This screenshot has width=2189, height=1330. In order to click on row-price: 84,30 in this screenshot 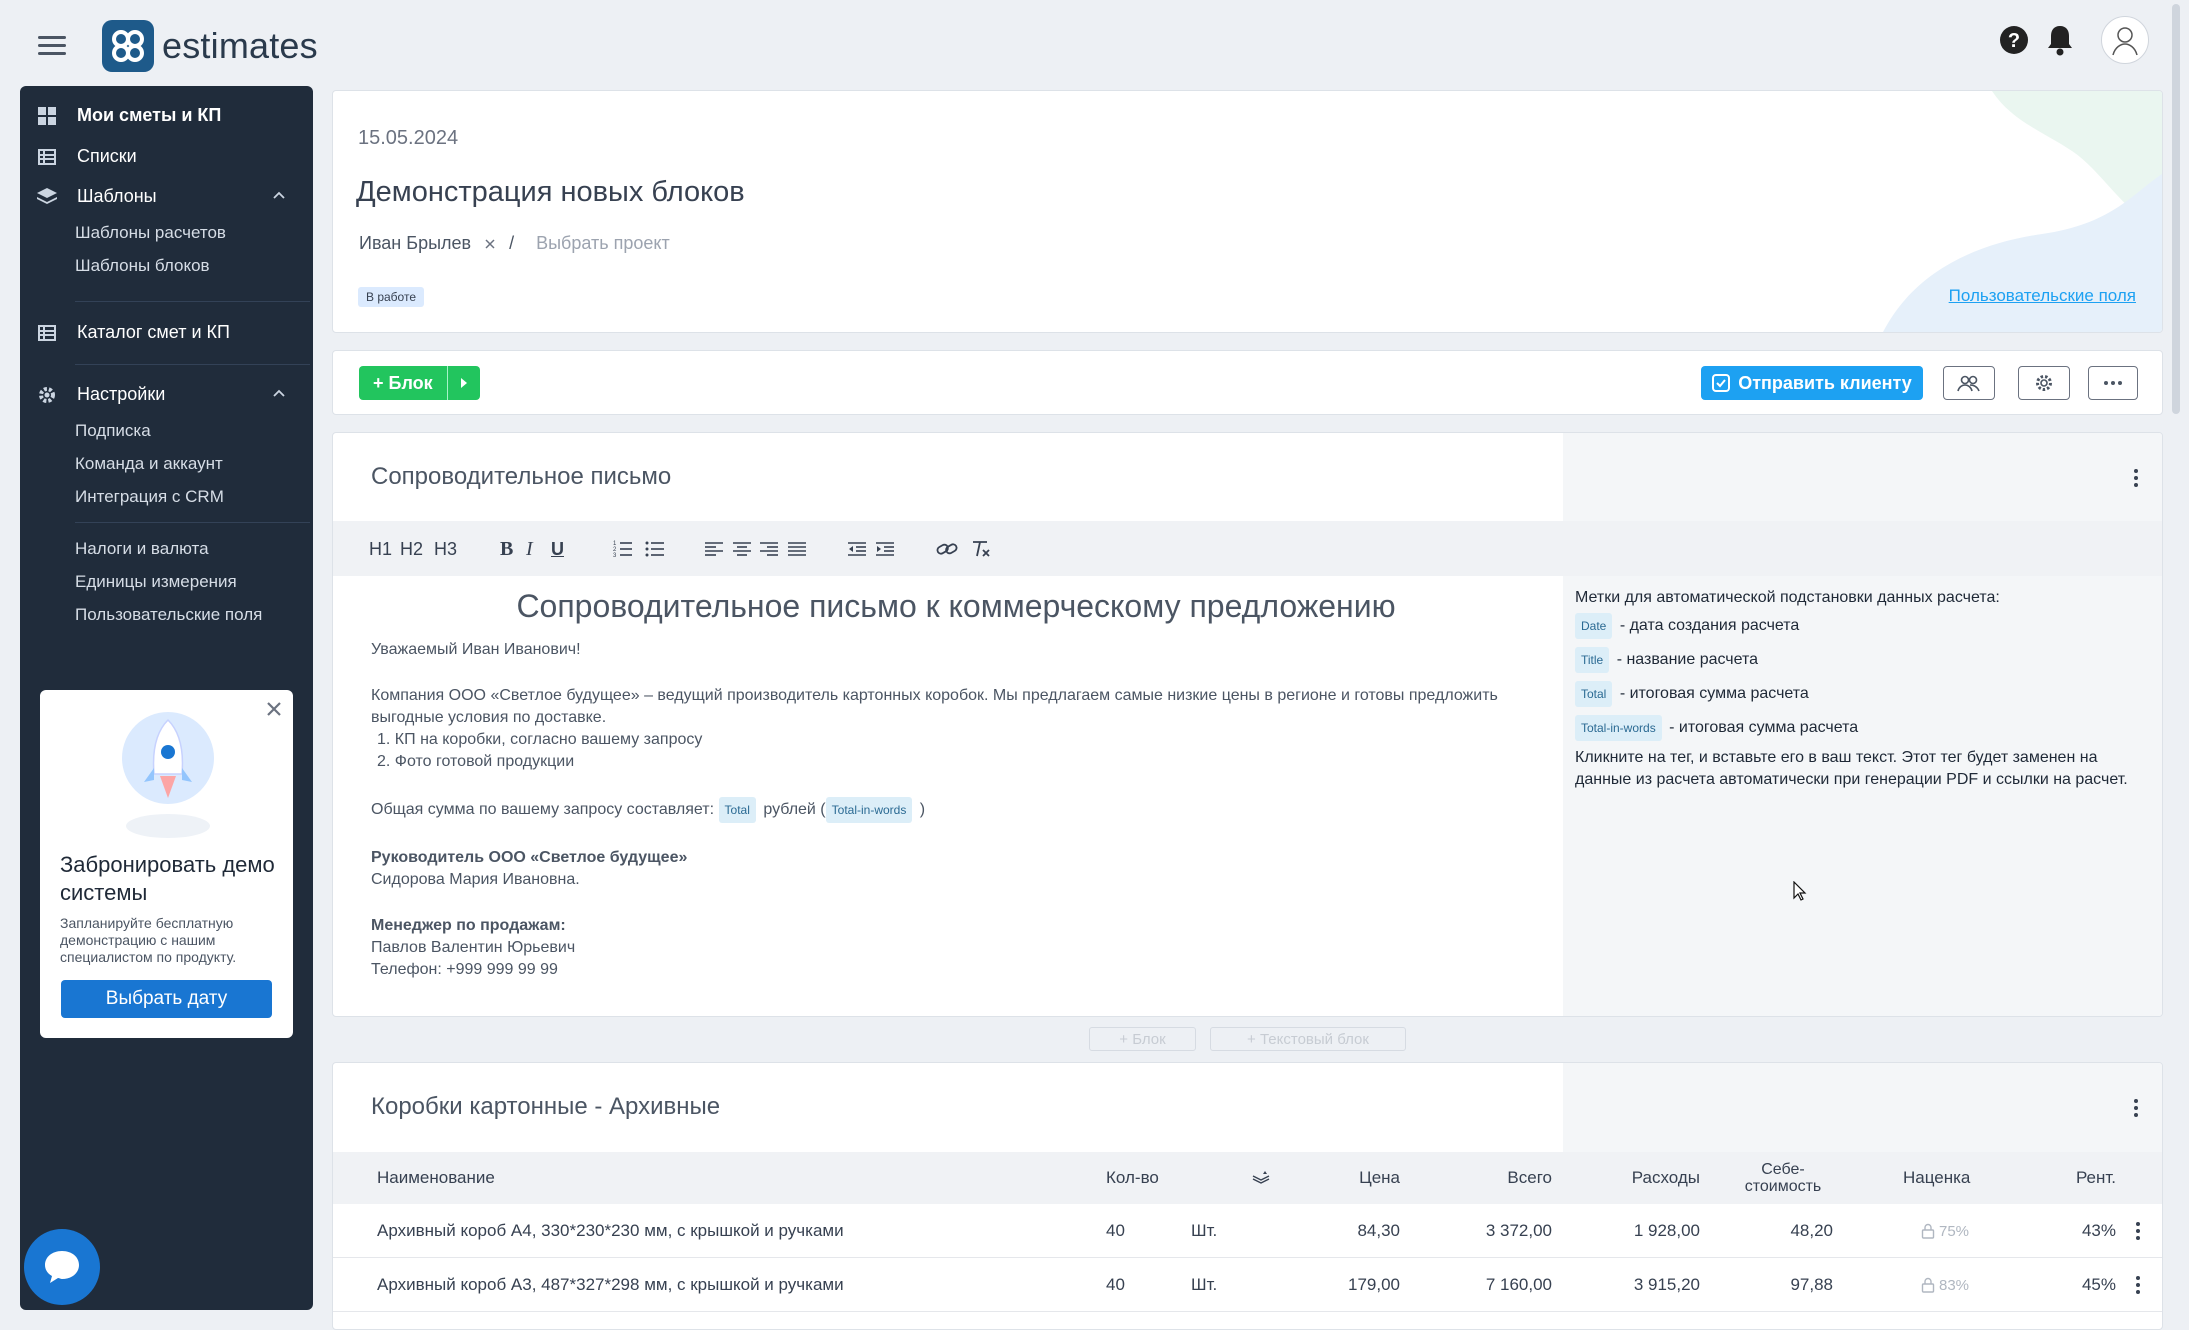, I will do `click(1366, 1231)`.